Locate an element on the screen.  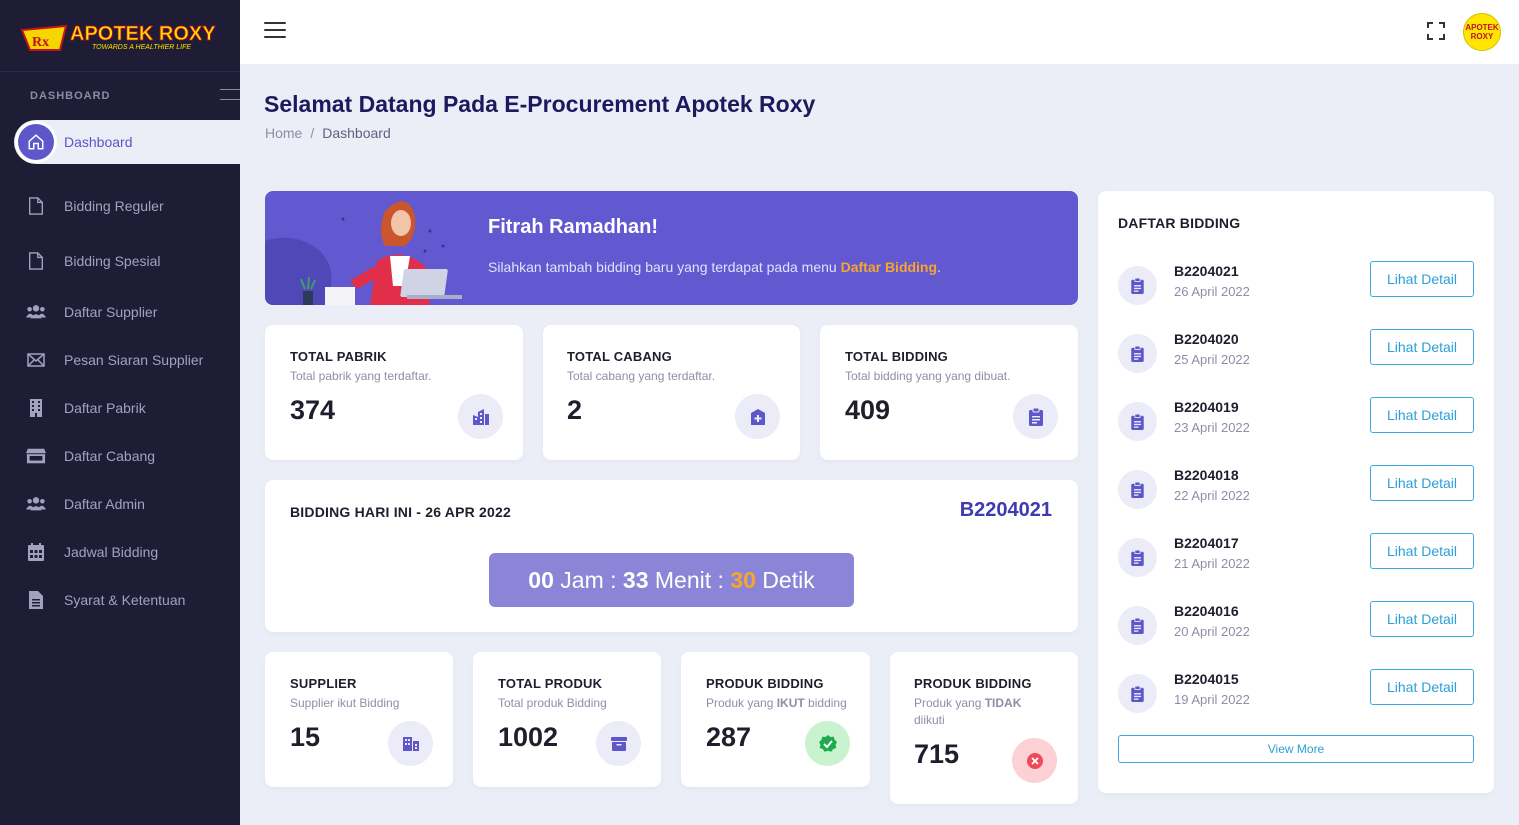
bidding-date: 21 April 2022 is located at coordinates (1212, 563).